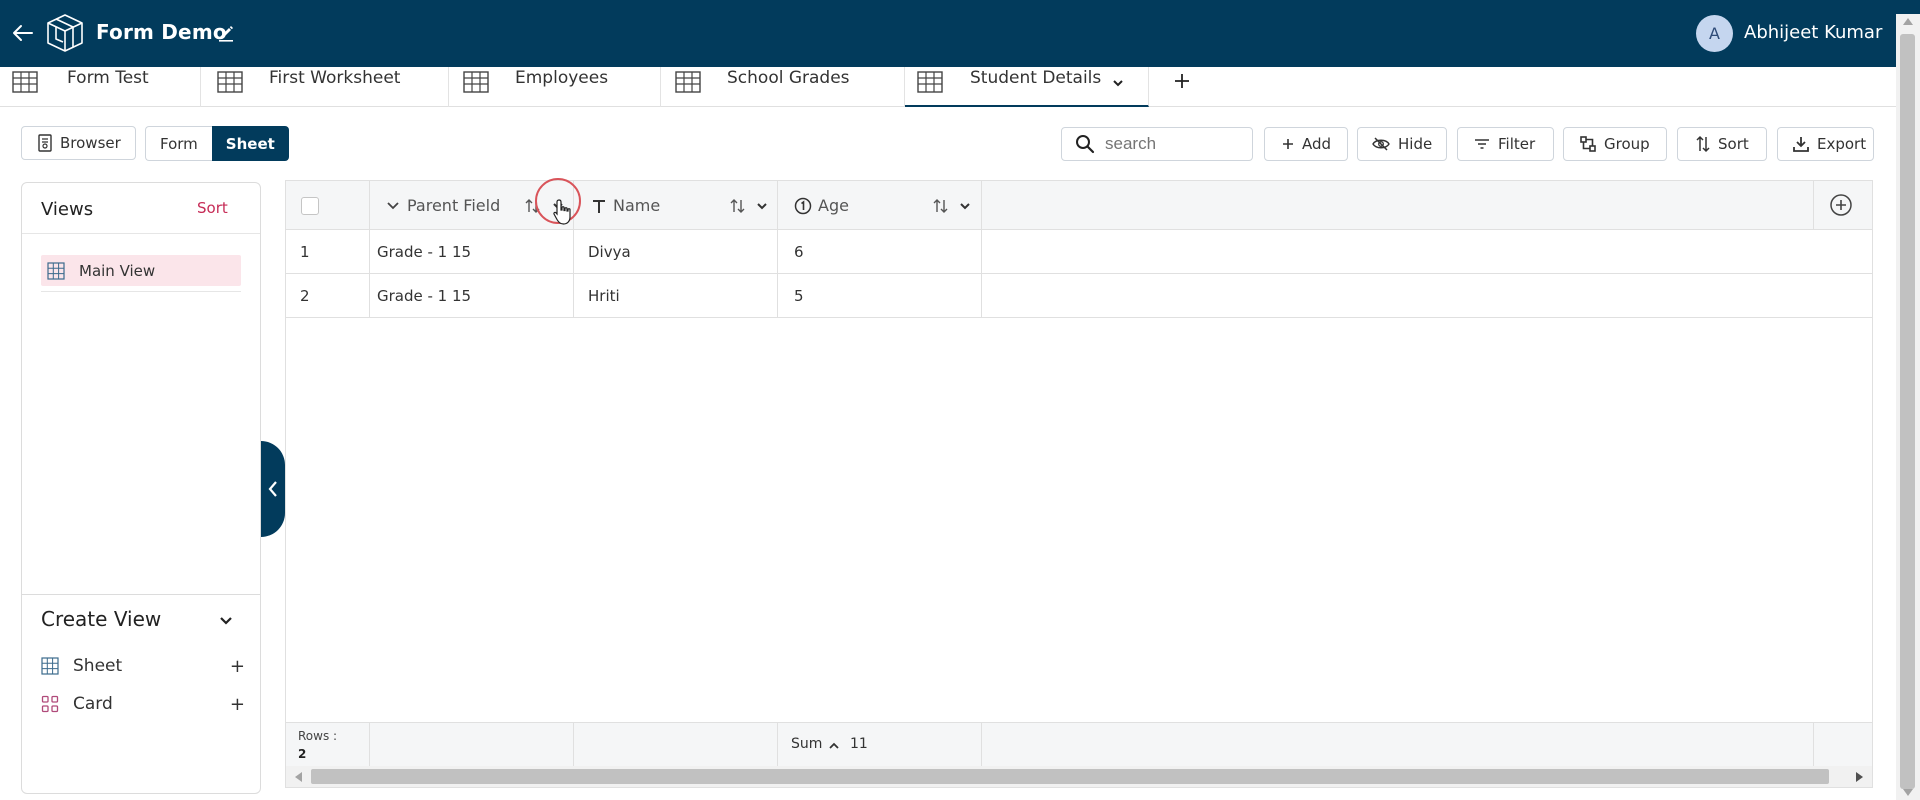 The image size is (1920, 800). What do you see at coordinates (90, 143) in the screenshot?
I see `browser-button-label: Browser` at bounding box center [90, 143].